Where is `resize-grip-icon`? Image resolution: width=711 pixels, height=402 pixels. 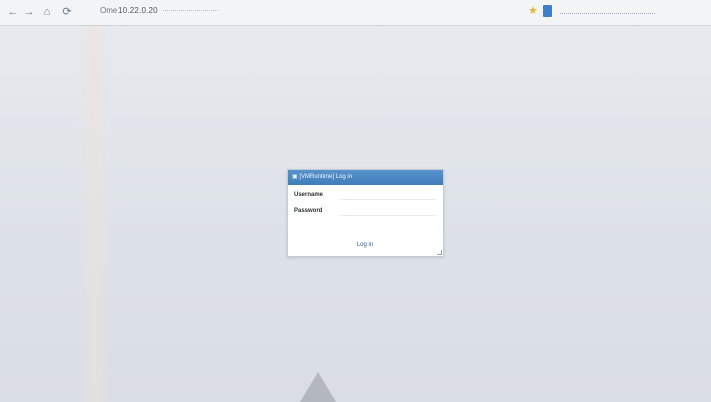
resize-grip-icon is located at coordinates (439, 252).